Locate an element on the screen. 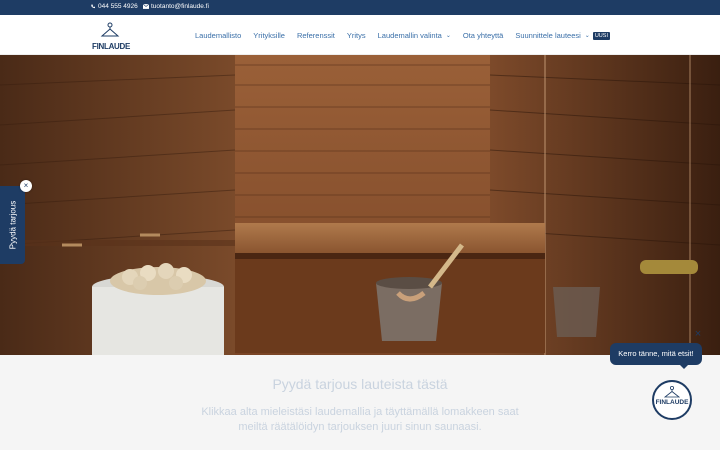 This screenshot has width=720, height=450. email-address: tuotanto@finlaude.fi is located at coordinates (180, 6).